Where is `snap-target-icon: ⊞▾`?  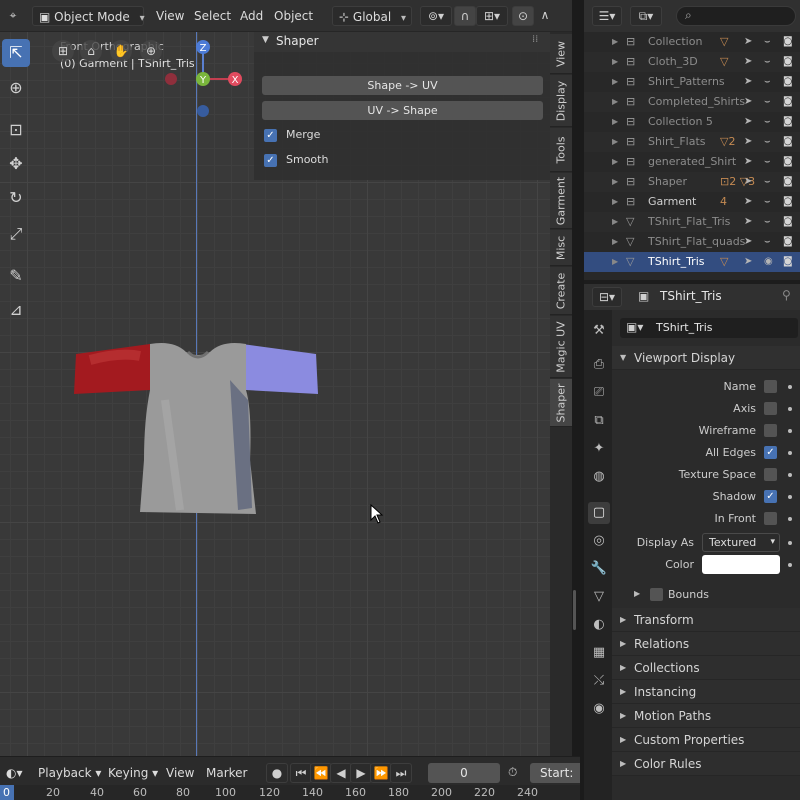 snap-target-icon: ⊞▾ is located at coordinates (492, 16).